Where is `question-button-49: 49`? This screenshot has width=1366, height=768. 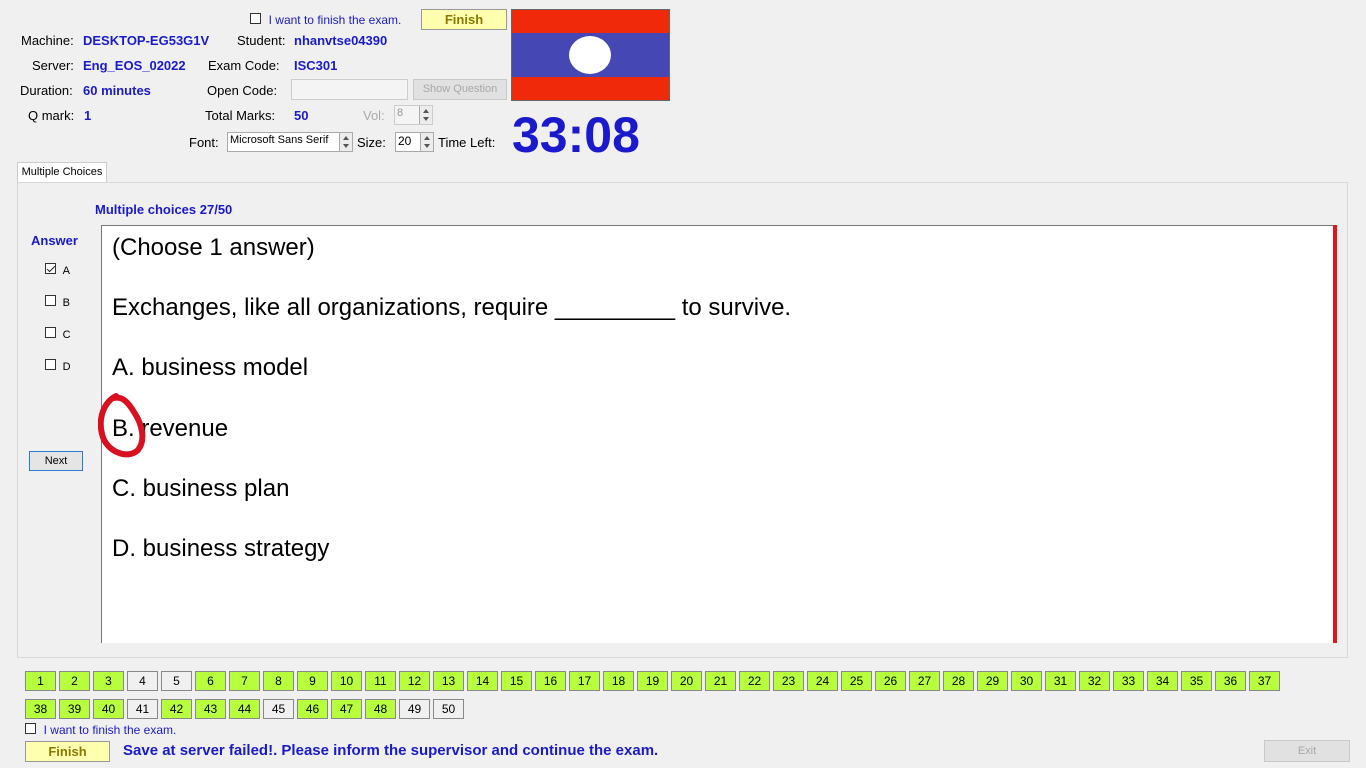
question-button-49: 49 is located at coordinates (414, 709).